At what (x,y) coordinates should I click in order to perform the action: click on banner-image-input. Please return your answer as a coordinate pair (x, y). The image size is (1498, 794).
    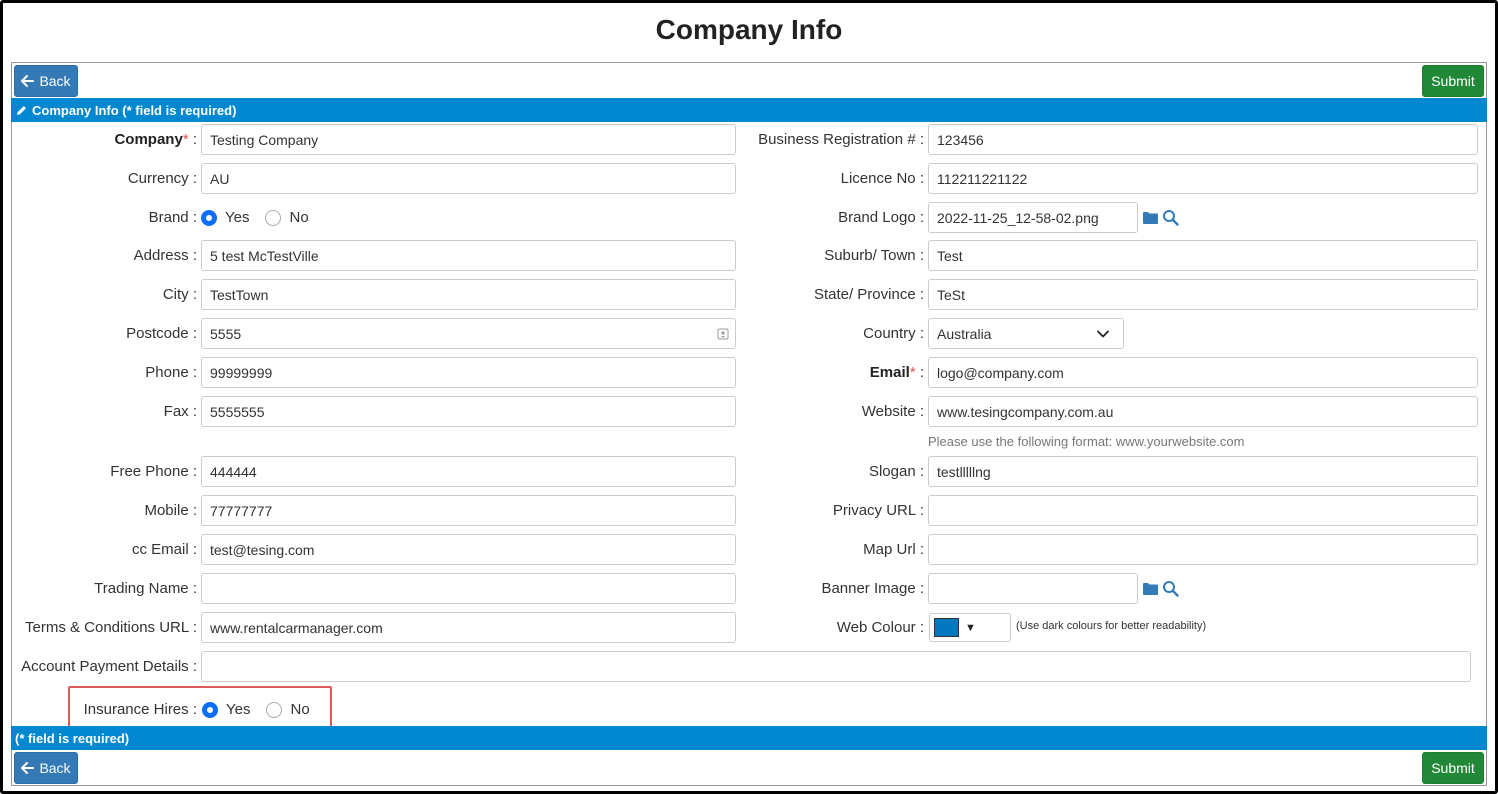
    Looking at the image, I should click on (1033, 588).